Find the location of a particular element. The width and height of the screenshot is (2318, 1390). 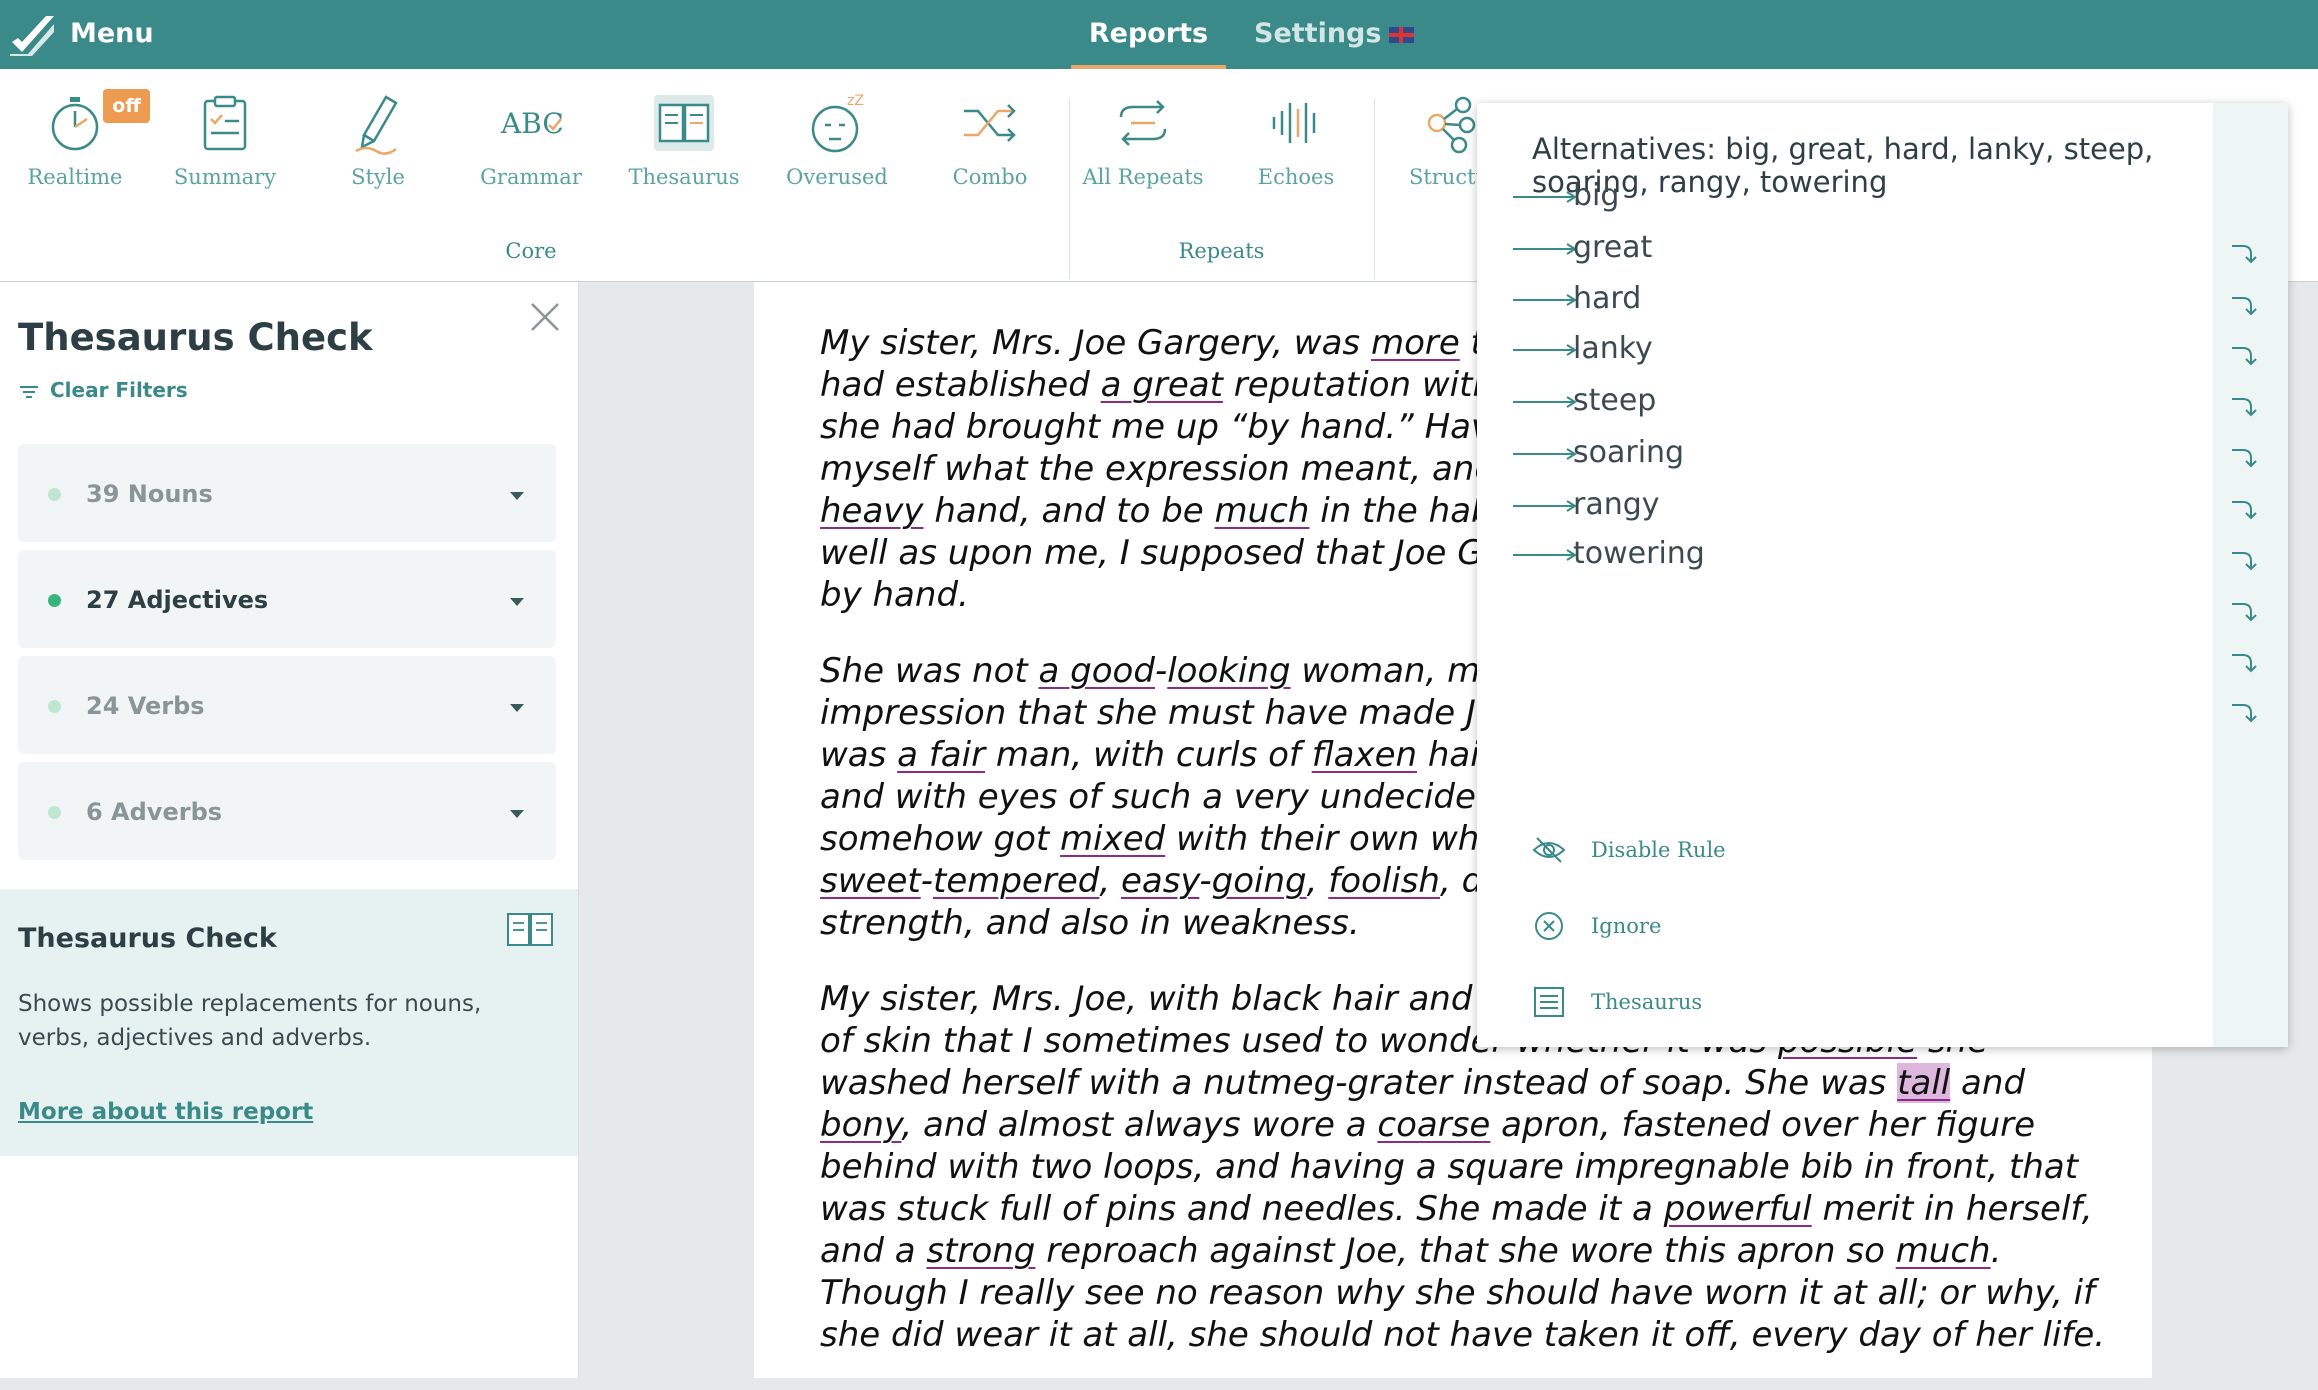

text-run: hand, and to be is located at coordinates (1069, 511).